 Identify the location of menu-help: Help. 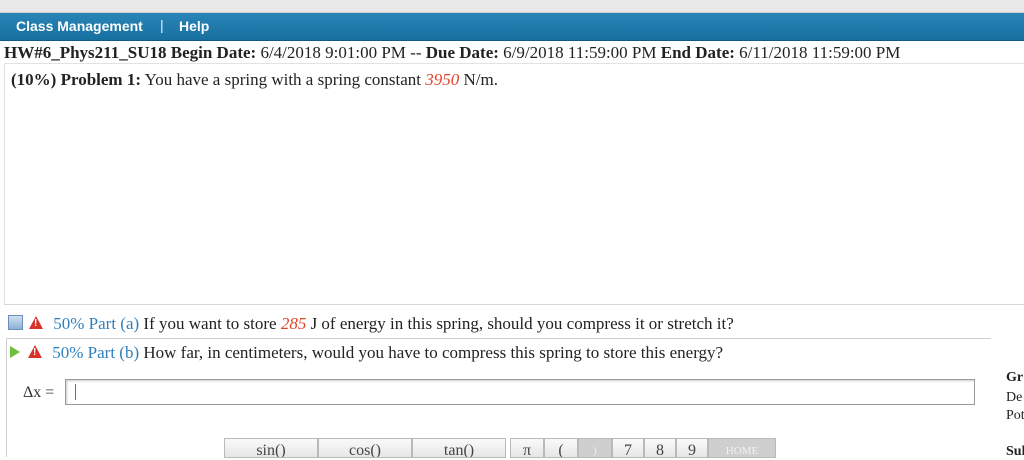
(194, 26).